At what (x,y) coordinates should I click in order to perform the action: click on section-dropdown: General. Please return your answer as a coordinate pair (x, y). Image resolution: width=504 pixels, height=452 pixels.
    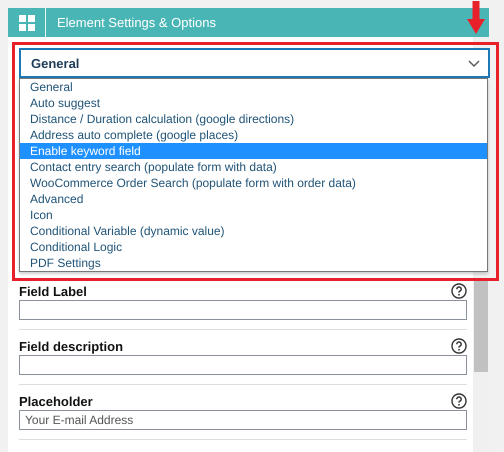
    Looking at the image, I should click on (254, 63).